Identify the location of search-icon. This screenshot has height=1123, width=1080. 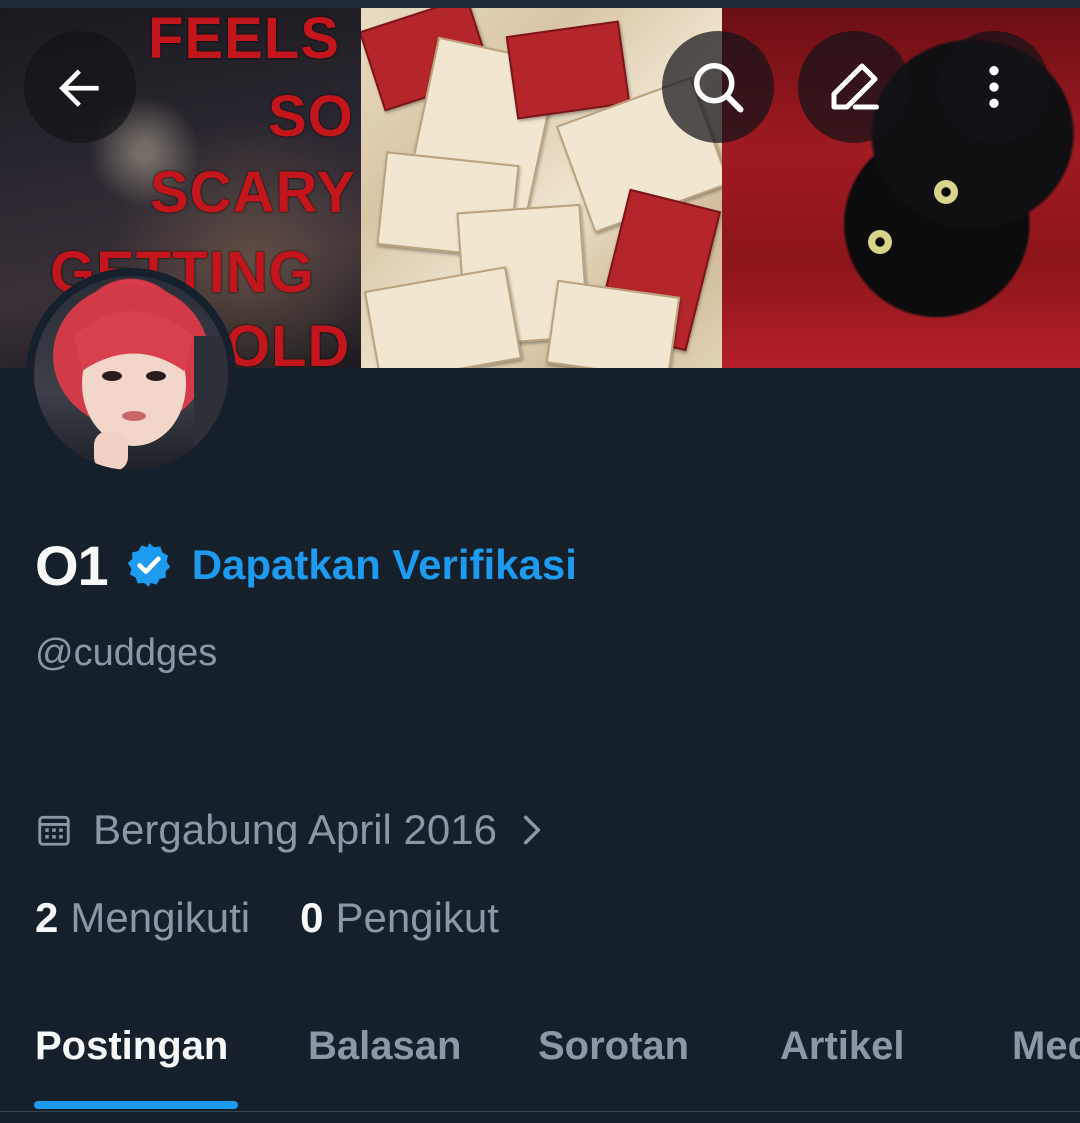
(719, 88).